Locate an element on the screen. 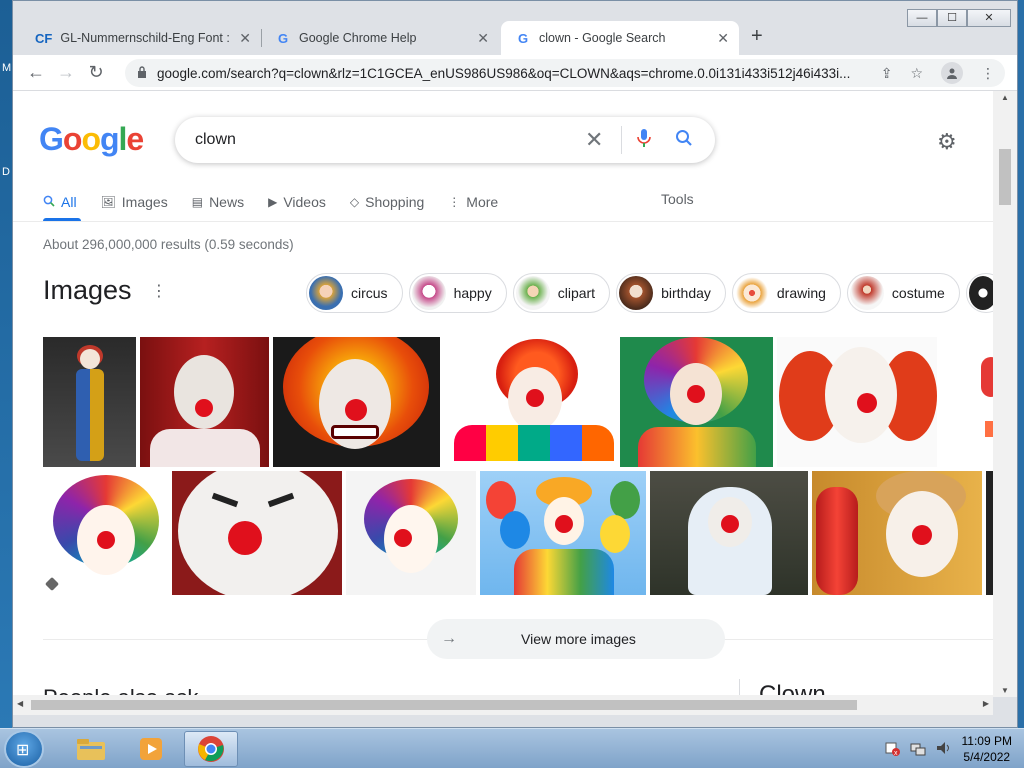  chrome-menu-icon: ⋮ is located at coordinates (988, 73).